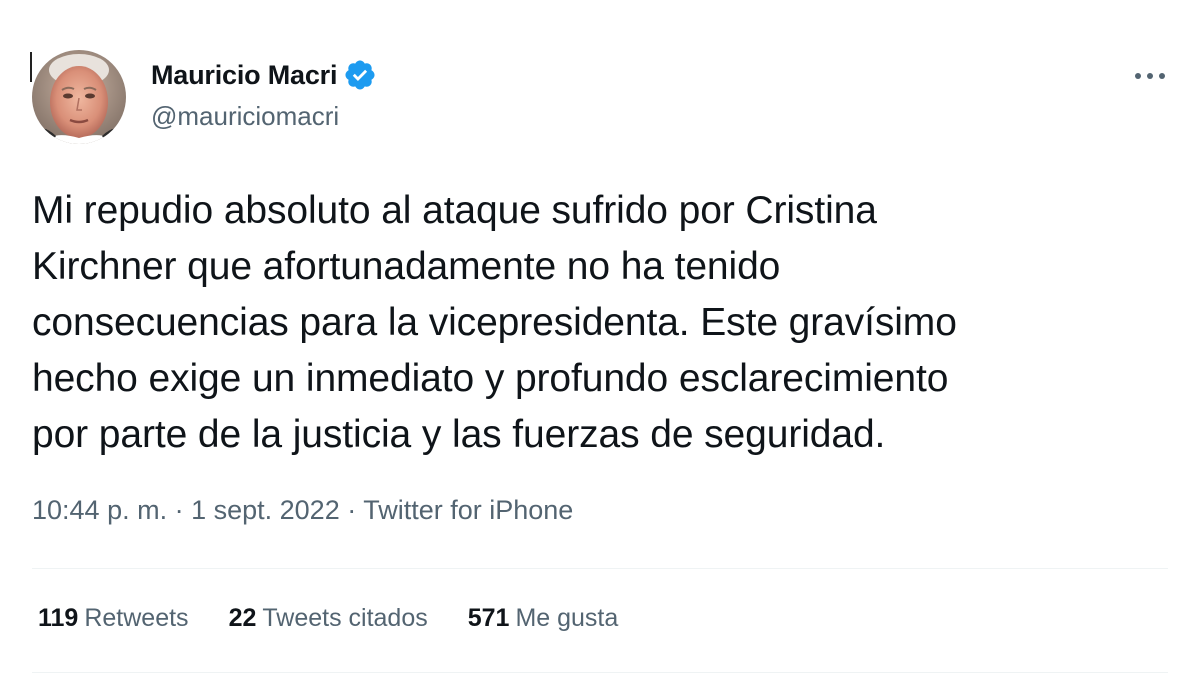  What do you see at coordinates (245, 116) in the screenshot?
I see `author-handle: @mauriciomacri` at bounding box center [245, 116].